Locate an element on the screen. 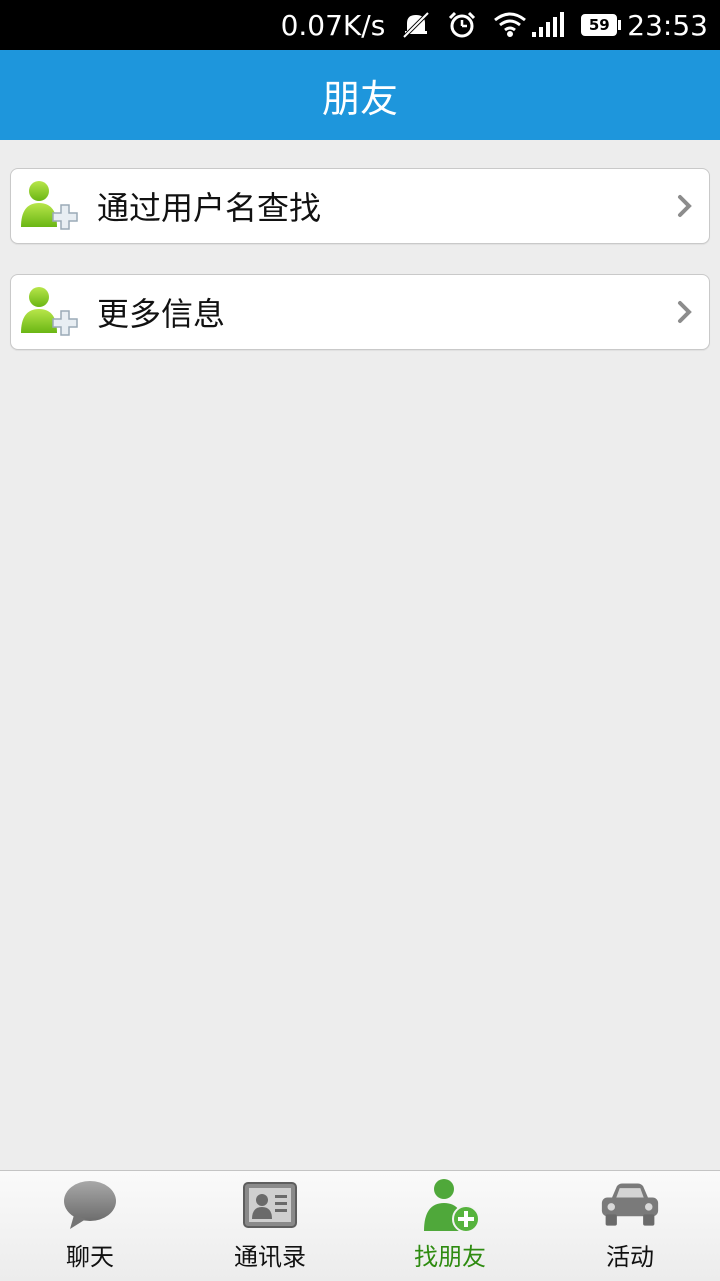 The height and width of the screenshot is (1281, 720). page-title: 朋友 is located at coordinates (359, 98).